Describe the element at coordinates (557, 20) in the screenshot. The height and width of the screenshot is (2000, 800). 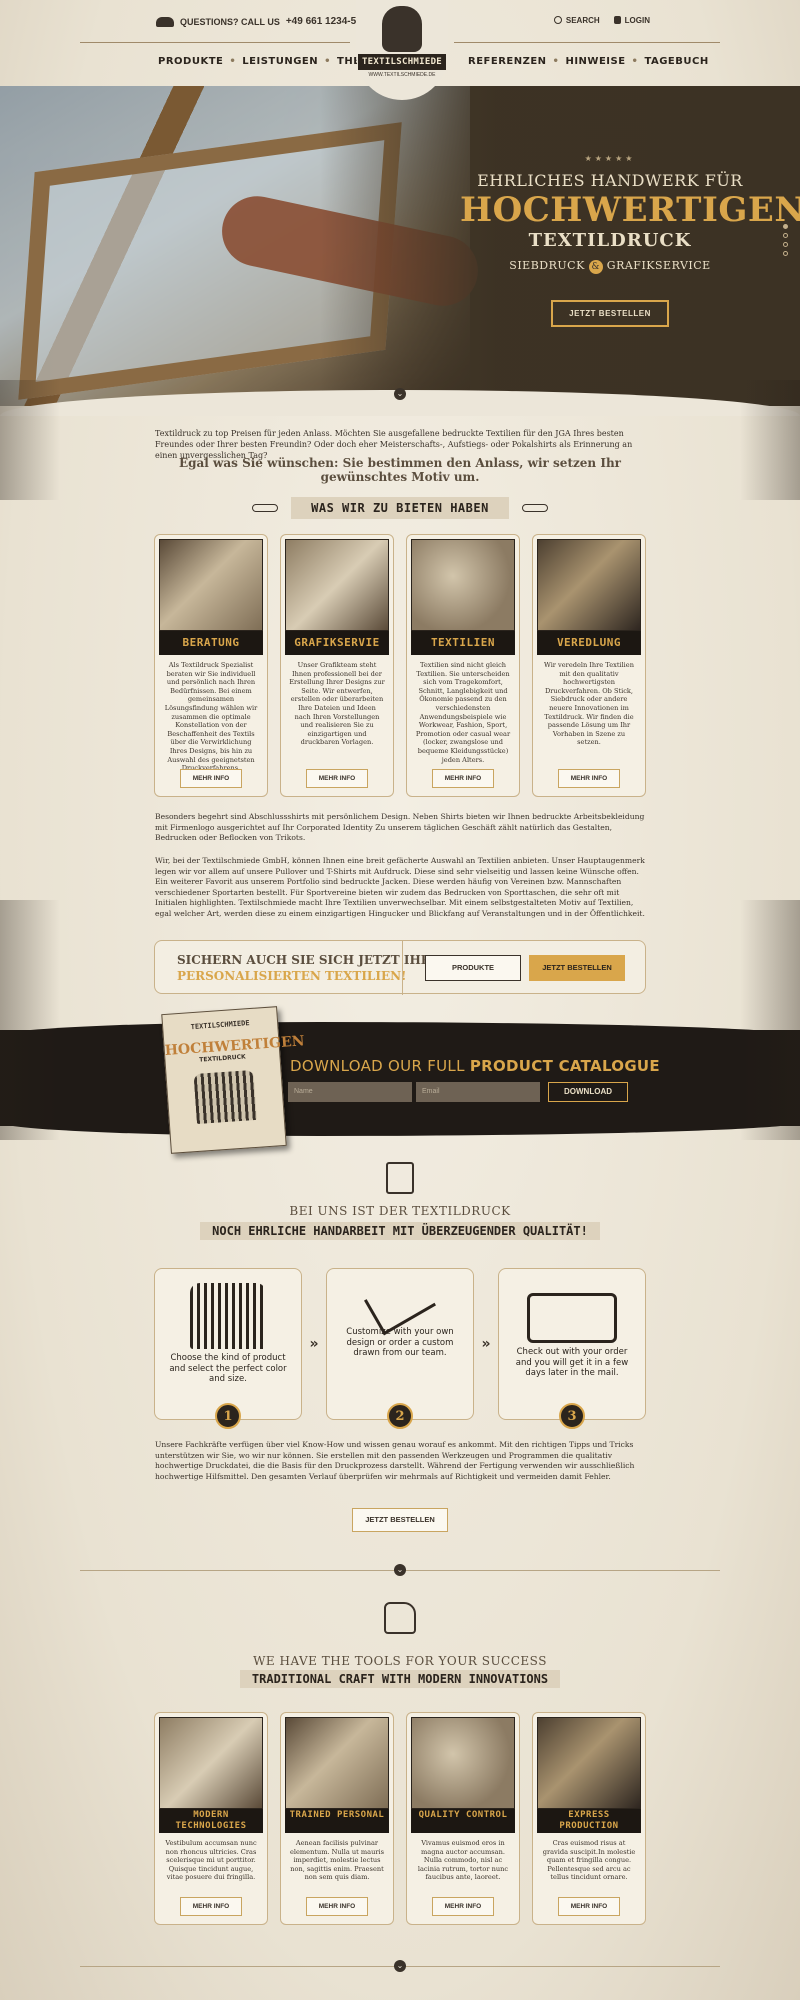
I see `search-icon` at that location.